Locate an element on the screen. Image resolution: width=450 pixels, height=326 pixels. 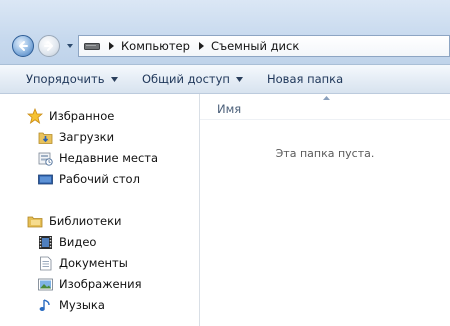
share-label: Общий доступ is located at coordinates (186, 79).